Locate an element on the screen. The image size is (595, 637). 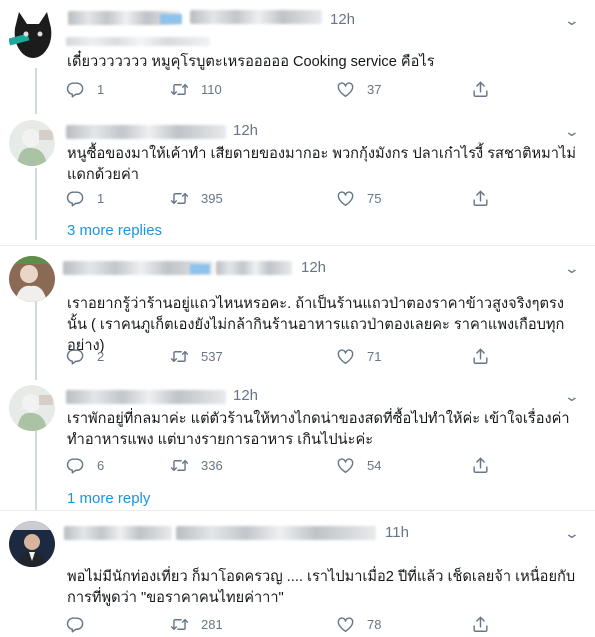
like-button: 71 is located at coordinates (358, 356).